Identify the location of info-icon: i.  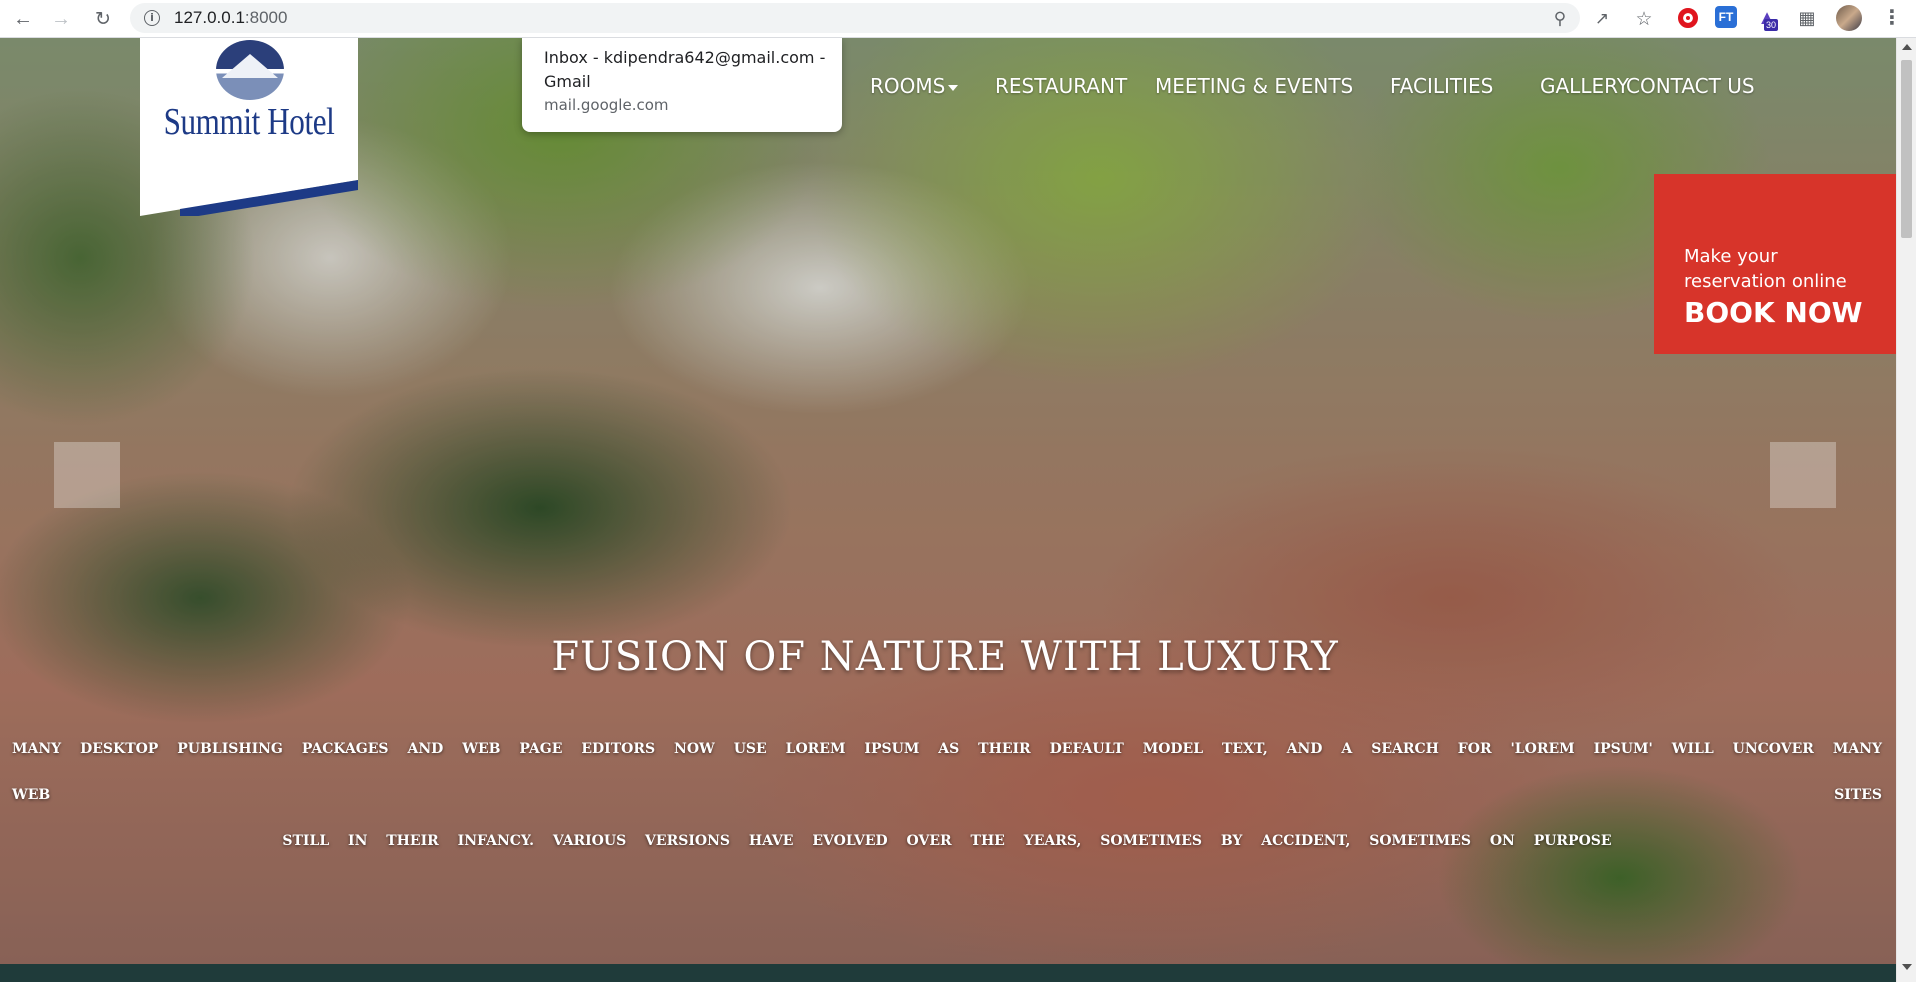
(152, 18).